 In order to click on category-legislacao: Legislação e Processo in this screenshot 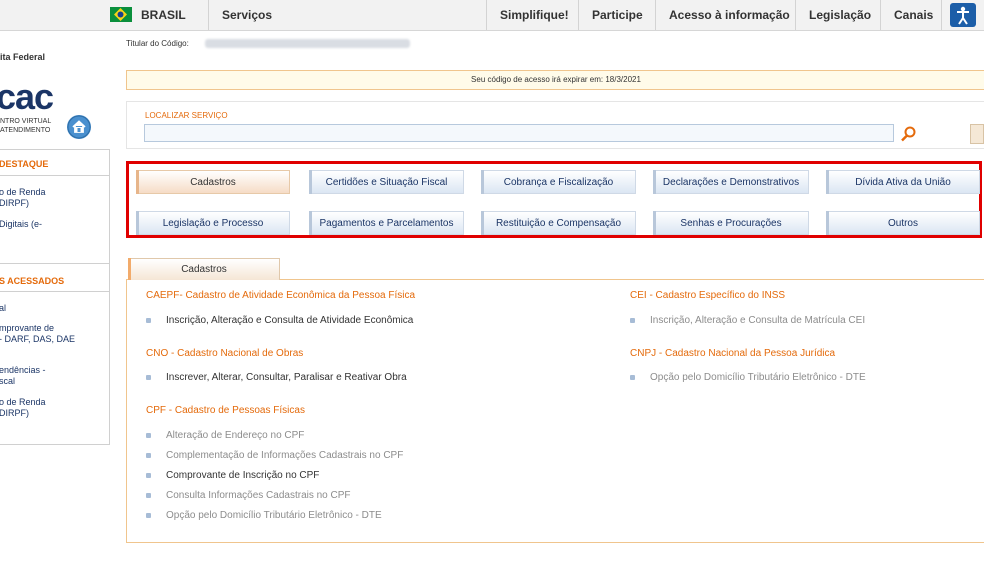, I will do `click(213, 223)`.